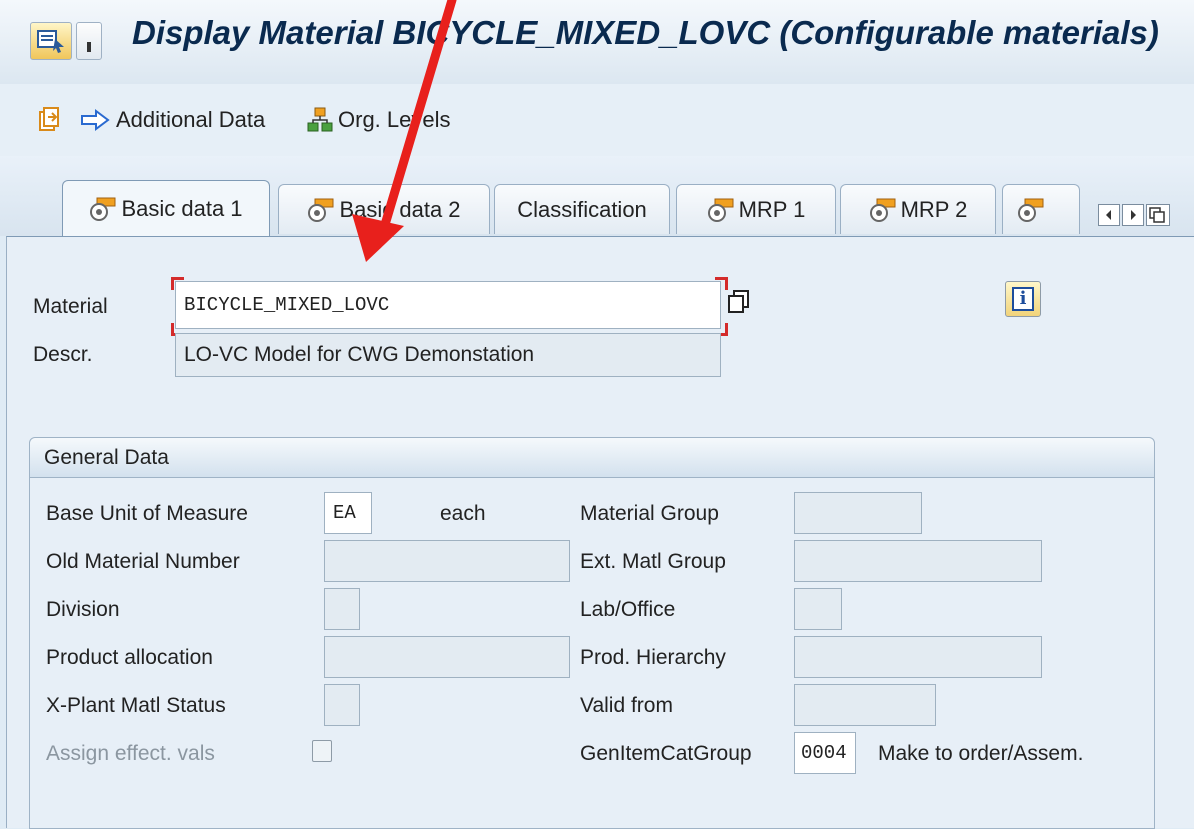 This screenshot has height=829, width=1194. What do you see at coordinates (322, 751) in the screenshot?
I see `assign-effect-checkbox` at bounding box center [322, 751].